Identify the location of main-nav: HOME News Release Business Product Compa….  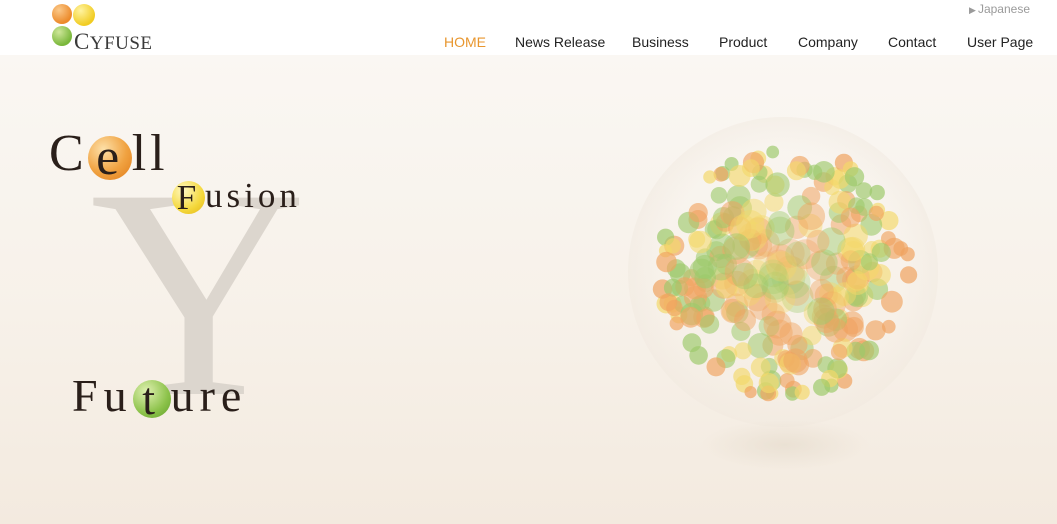
(528, 43).